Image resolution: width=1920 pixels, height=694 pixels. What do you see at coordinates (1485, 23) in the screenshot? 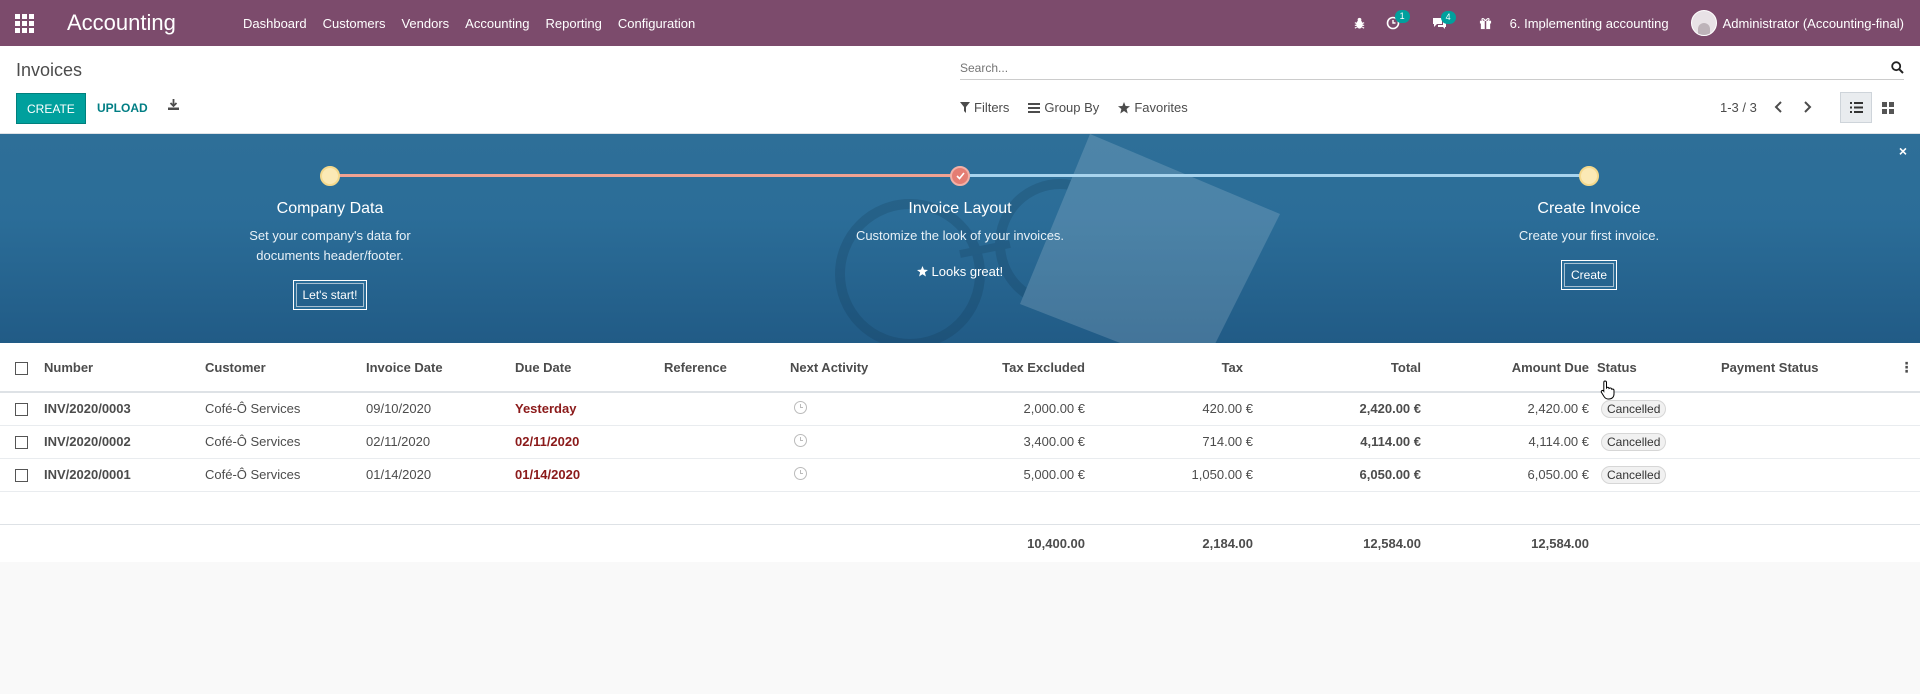
I see `gift-icon` at bounding box center [1485, 23].